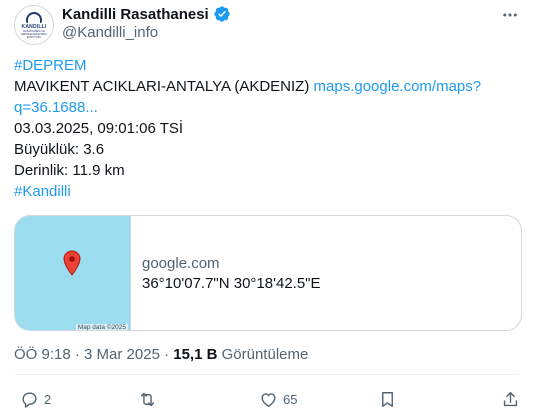  Describe the element at coordinates (99, 128) in the screenshot. I see `datetime-line: 03.03.2025, 09:01:06 TSİ` at that location.